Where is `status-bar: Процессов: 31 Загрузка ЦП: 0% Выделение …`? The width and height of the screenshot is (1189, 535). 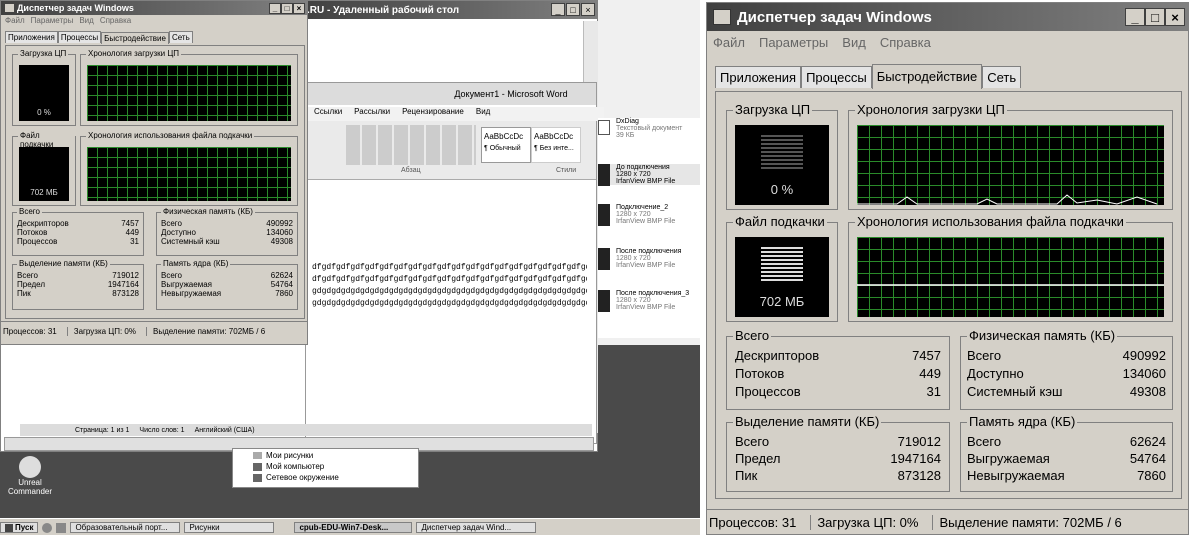
status-bar: Процессов: 31 Загрузка ЦП: 0% Выделение … is located at coordinates (154, 331).